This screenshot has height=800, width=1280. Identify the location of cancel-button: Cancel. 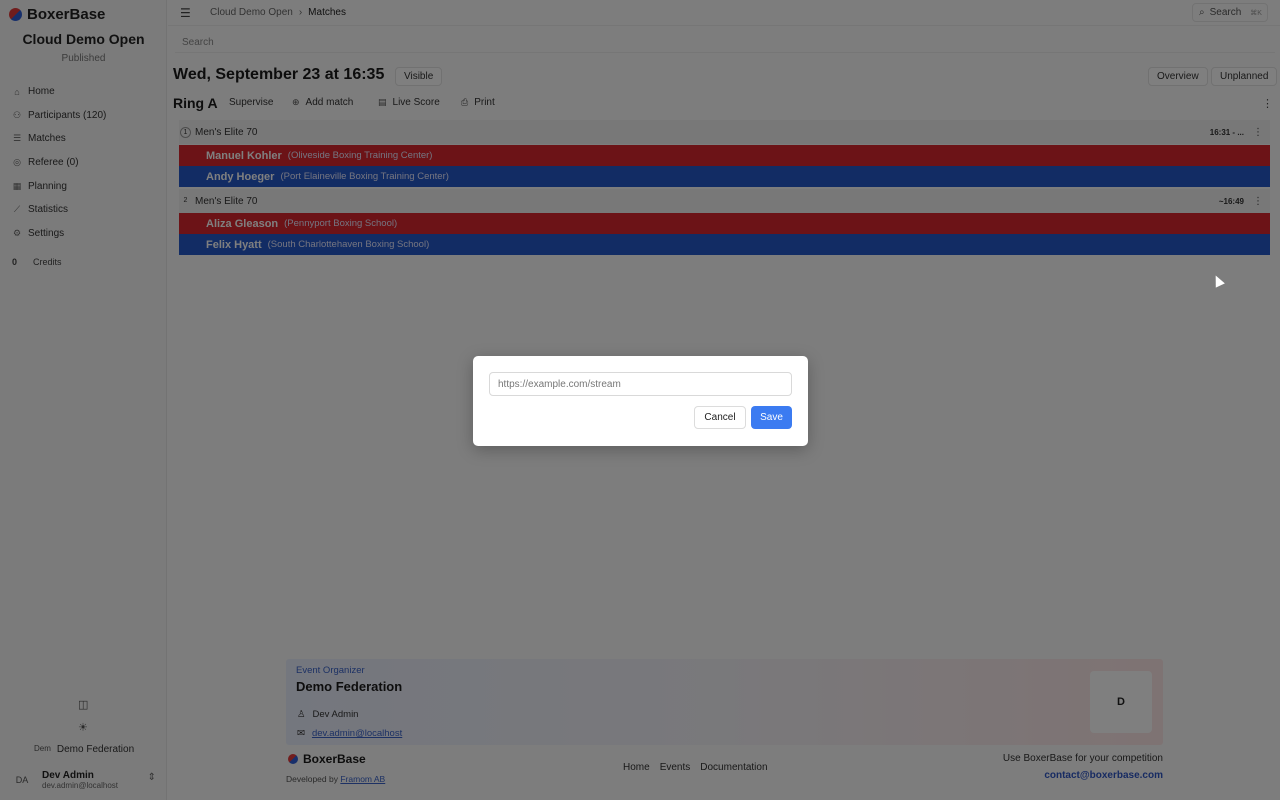
(720, 417).